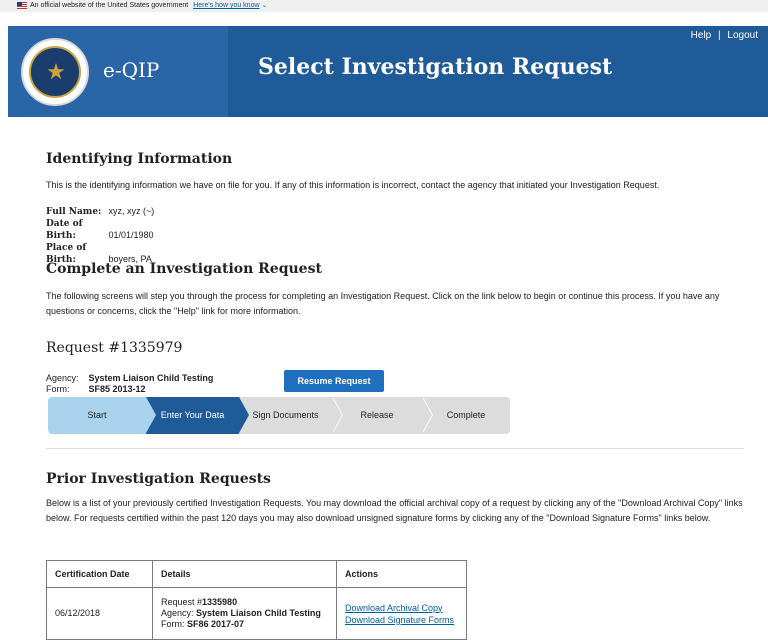 Image resolution: width=768 pixels, height=640 pixels. I want to click on logout-link: Logout, so click(742, 35).